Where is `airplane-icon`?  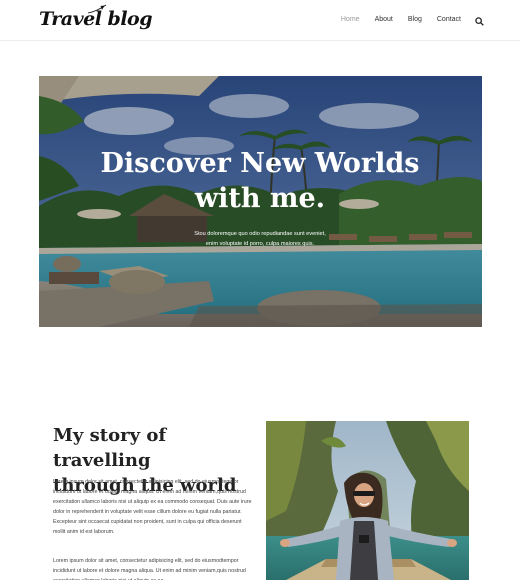
airplane-icon is located at coordinates (97, 9).